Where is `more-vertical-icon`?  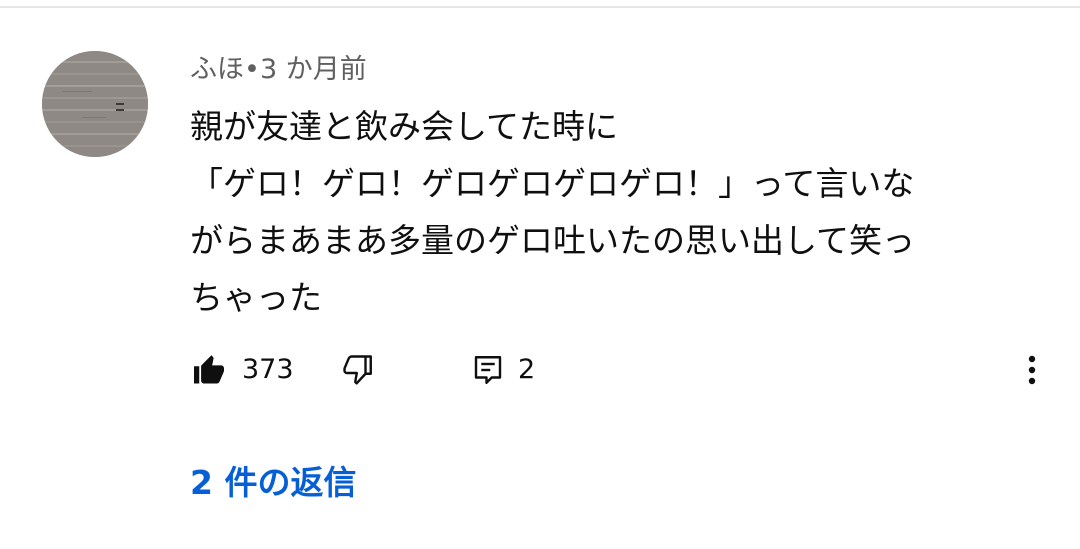
more-vertical-icon is located at coordinates (1032, 370).